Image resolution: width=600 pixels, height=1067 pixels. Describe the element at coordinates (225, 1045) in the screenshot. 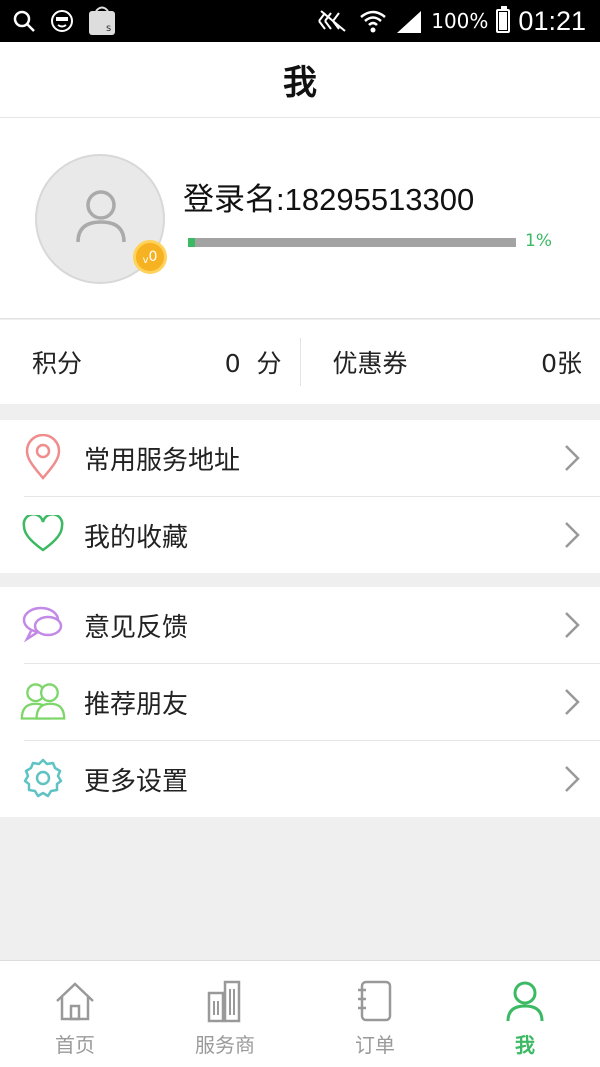

I see `tab-label: 服务商` at that location.